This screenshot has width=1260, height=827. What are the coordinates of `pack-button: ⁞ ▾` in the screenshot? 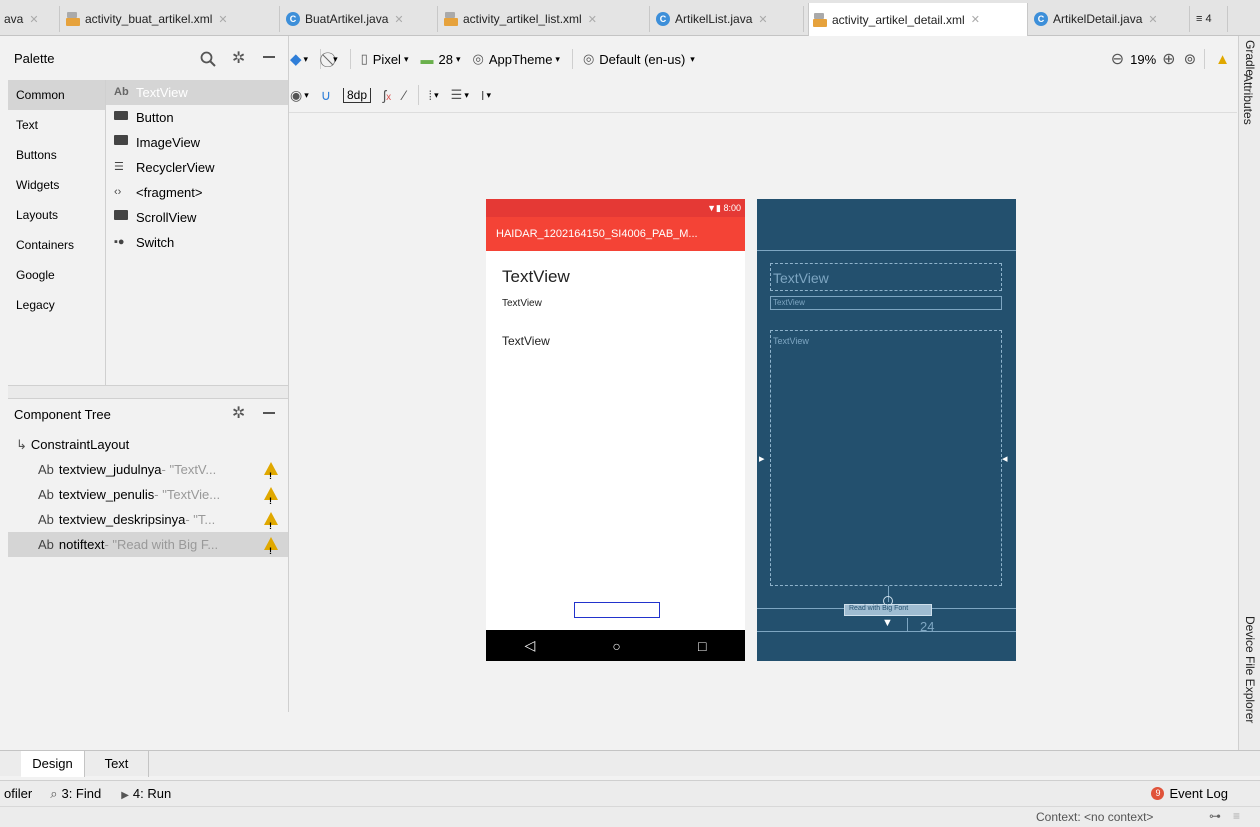 It's located at (434, 95).